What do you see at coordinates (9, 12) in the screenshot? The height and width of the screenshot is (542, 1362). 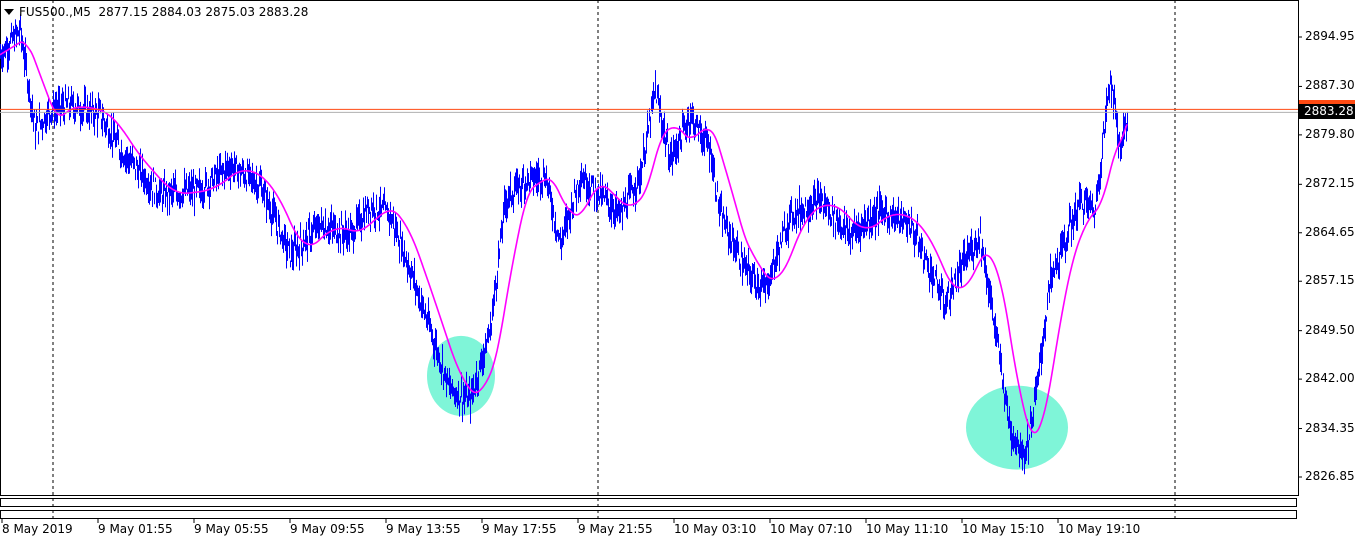 I see `dropdown-triangle-icon` at bounding box center [9, 12].